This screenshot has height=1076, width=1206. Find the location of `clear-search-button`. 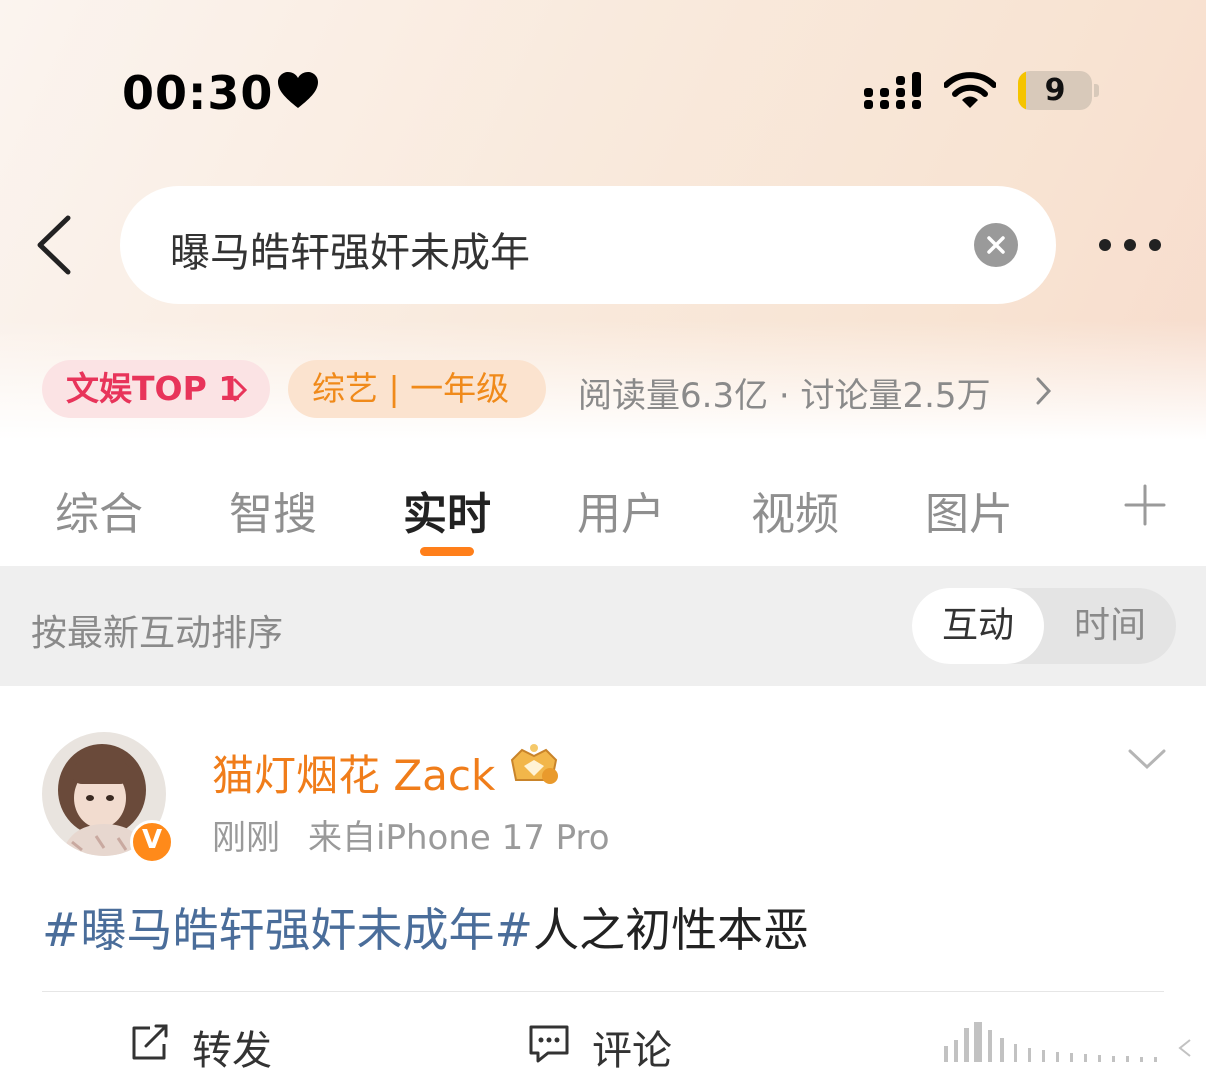

clear-search-button is located at coordinates (996, 245).